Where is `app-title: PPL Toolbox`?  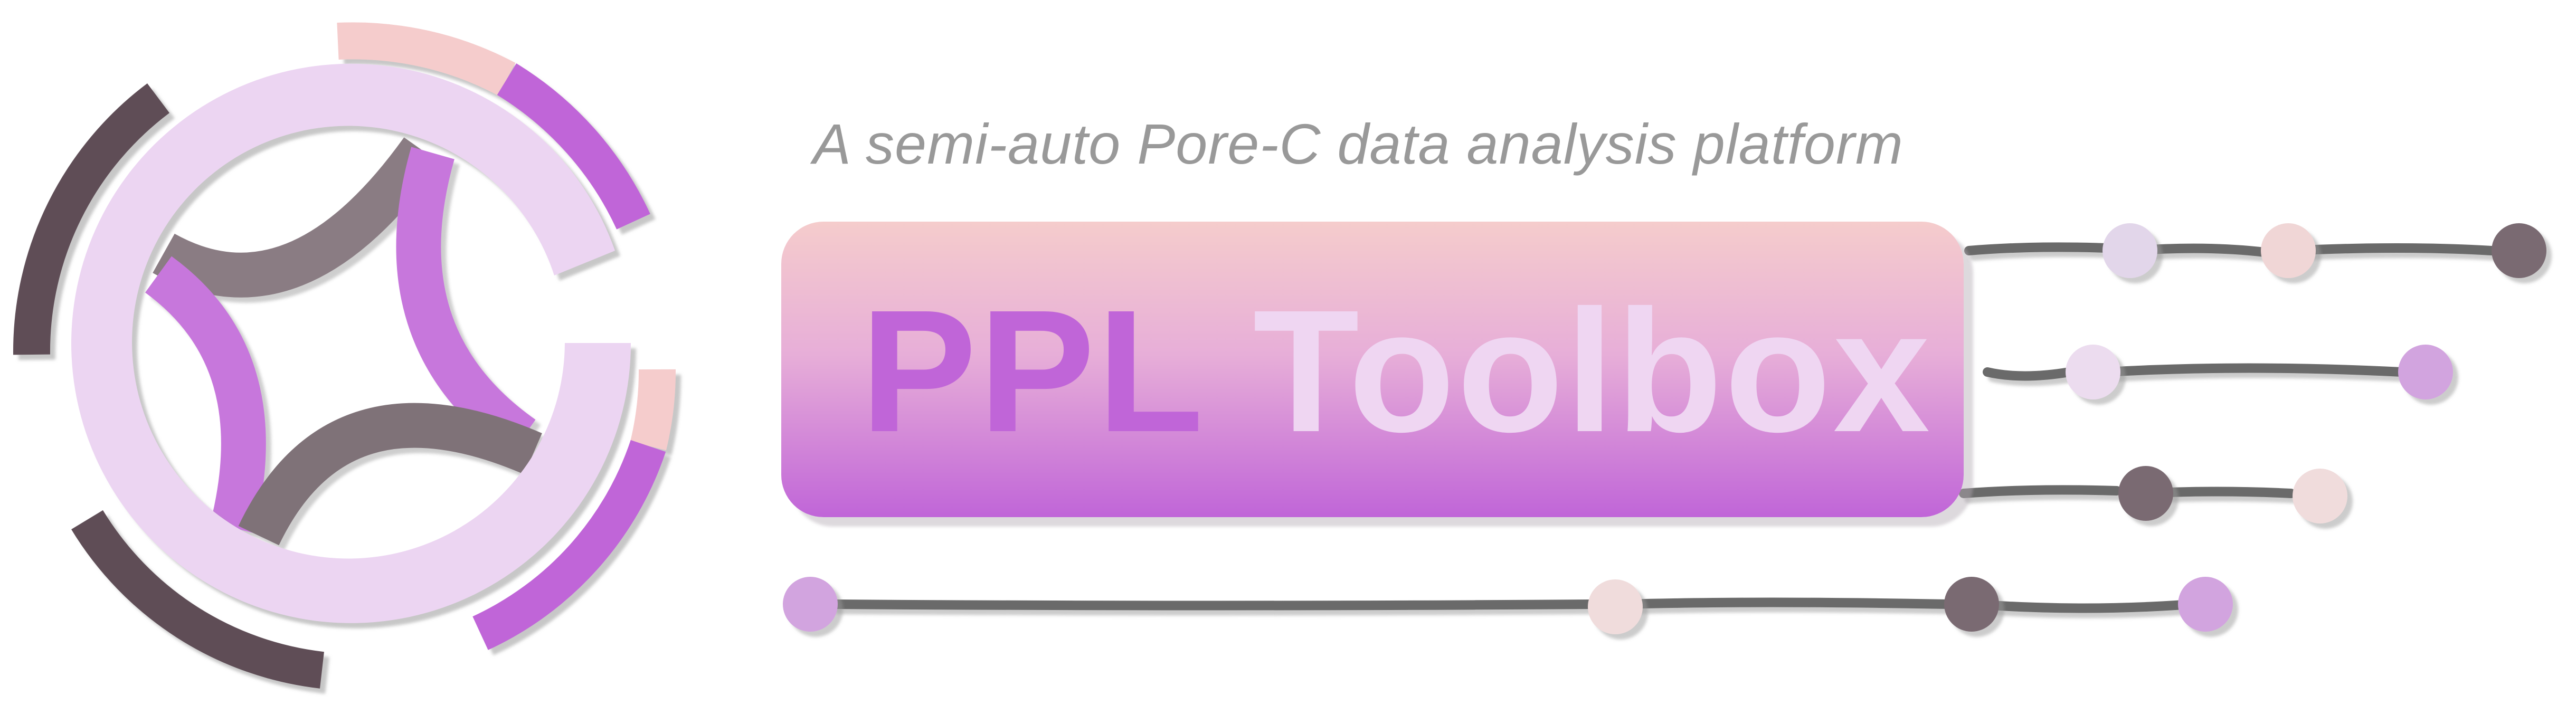 app-title: PPL Toolbox is located at coordinates (1396, 371).